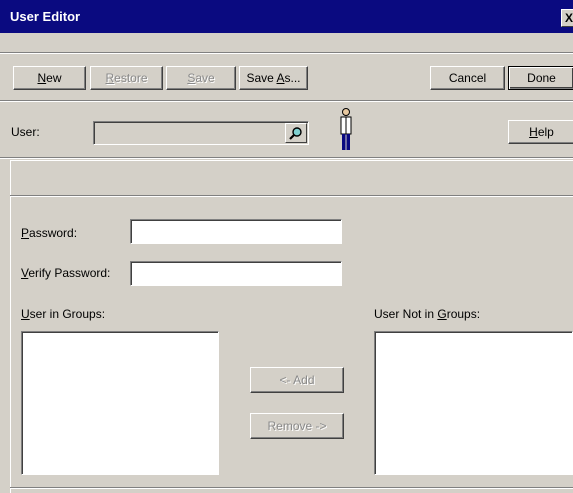 The image size is (573, 493). I want to click on magnifier-icon, so click(295, 133).